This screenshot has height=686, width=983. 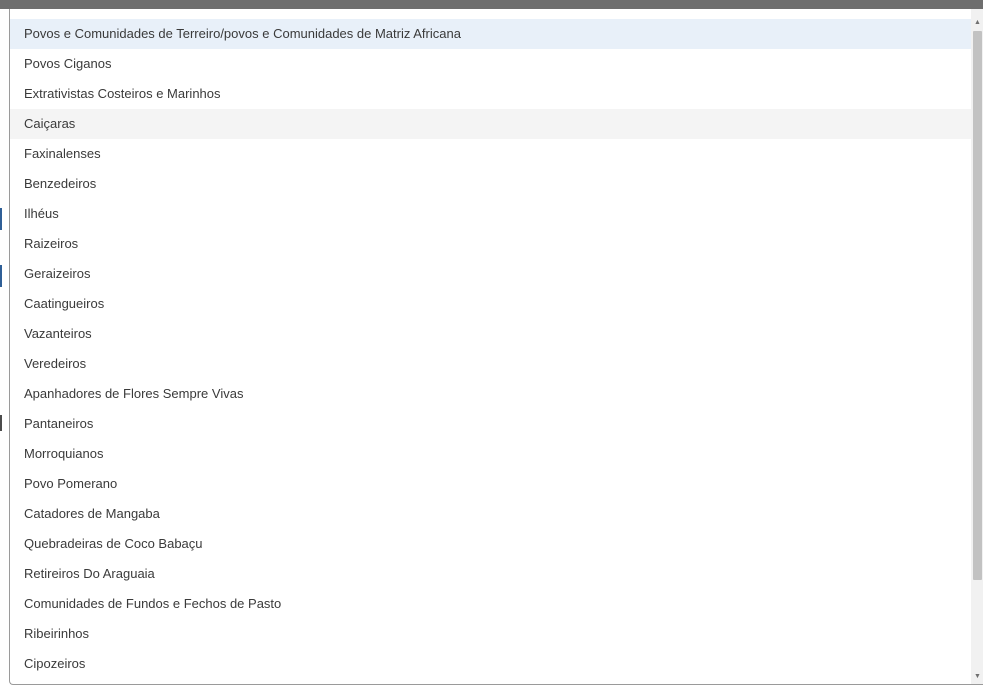 I want to click on dropdown-option: Benzedeiros, so click(x=490, y=184).